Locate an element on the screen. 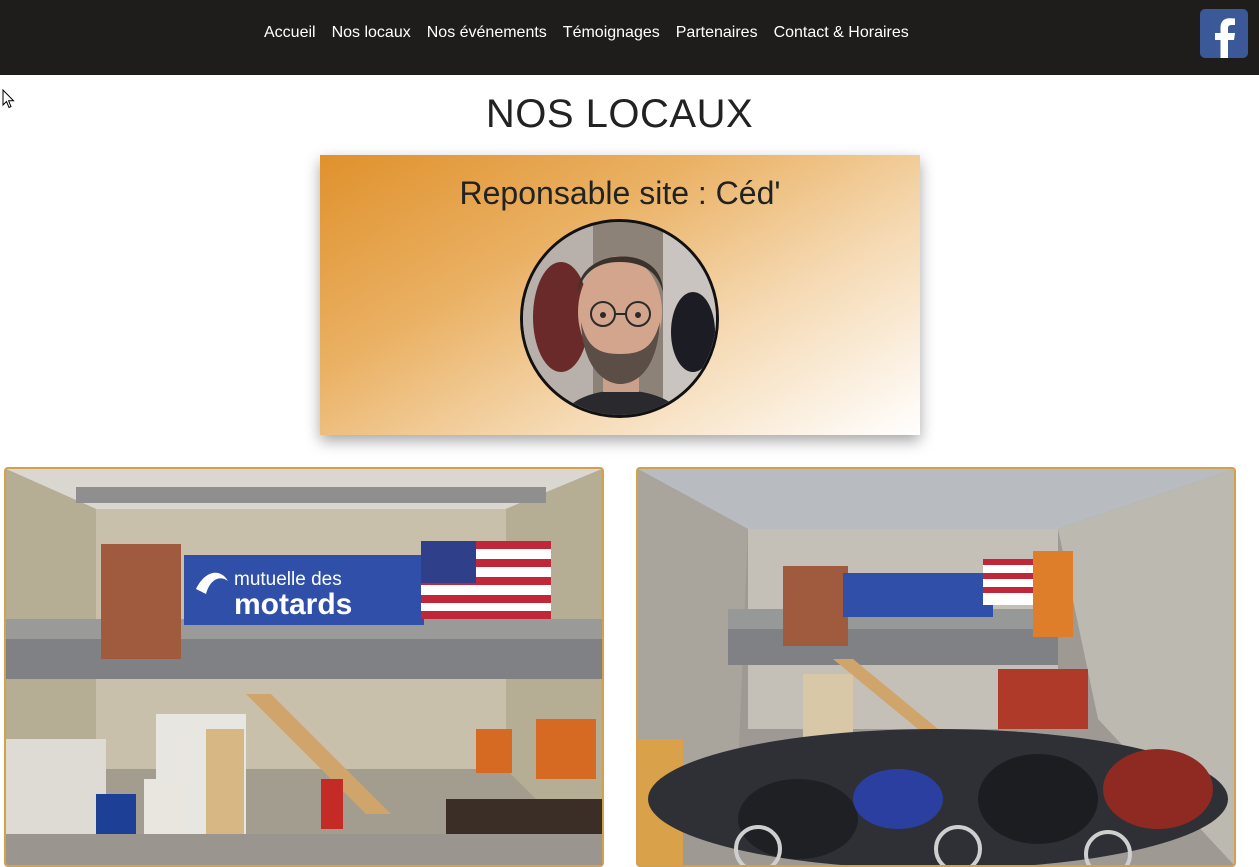 The width and height of the screenshot is (1259, 867). nav-link-contact-horaires: Contact & Horaires is located at coordinates (841, 33).